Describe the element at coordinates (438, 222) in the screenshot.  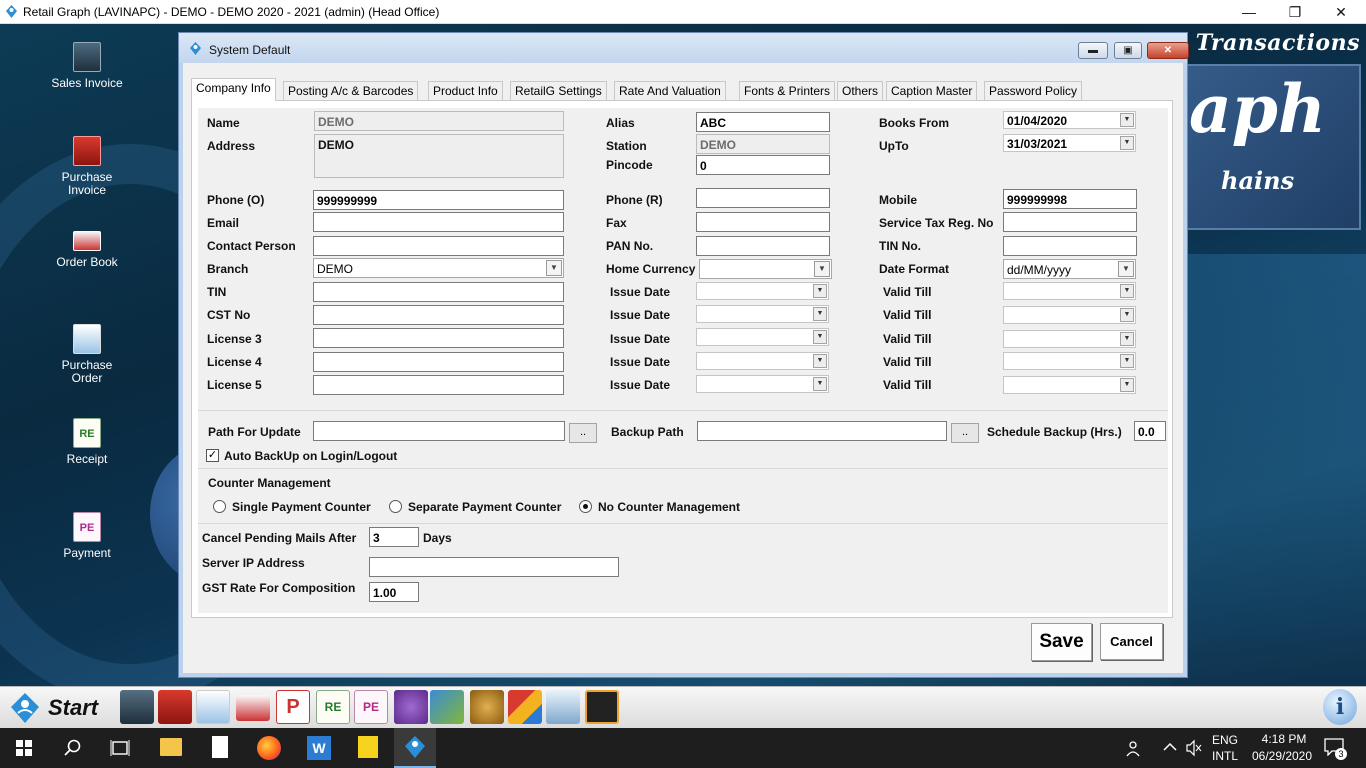
I see `email-field` at that location.